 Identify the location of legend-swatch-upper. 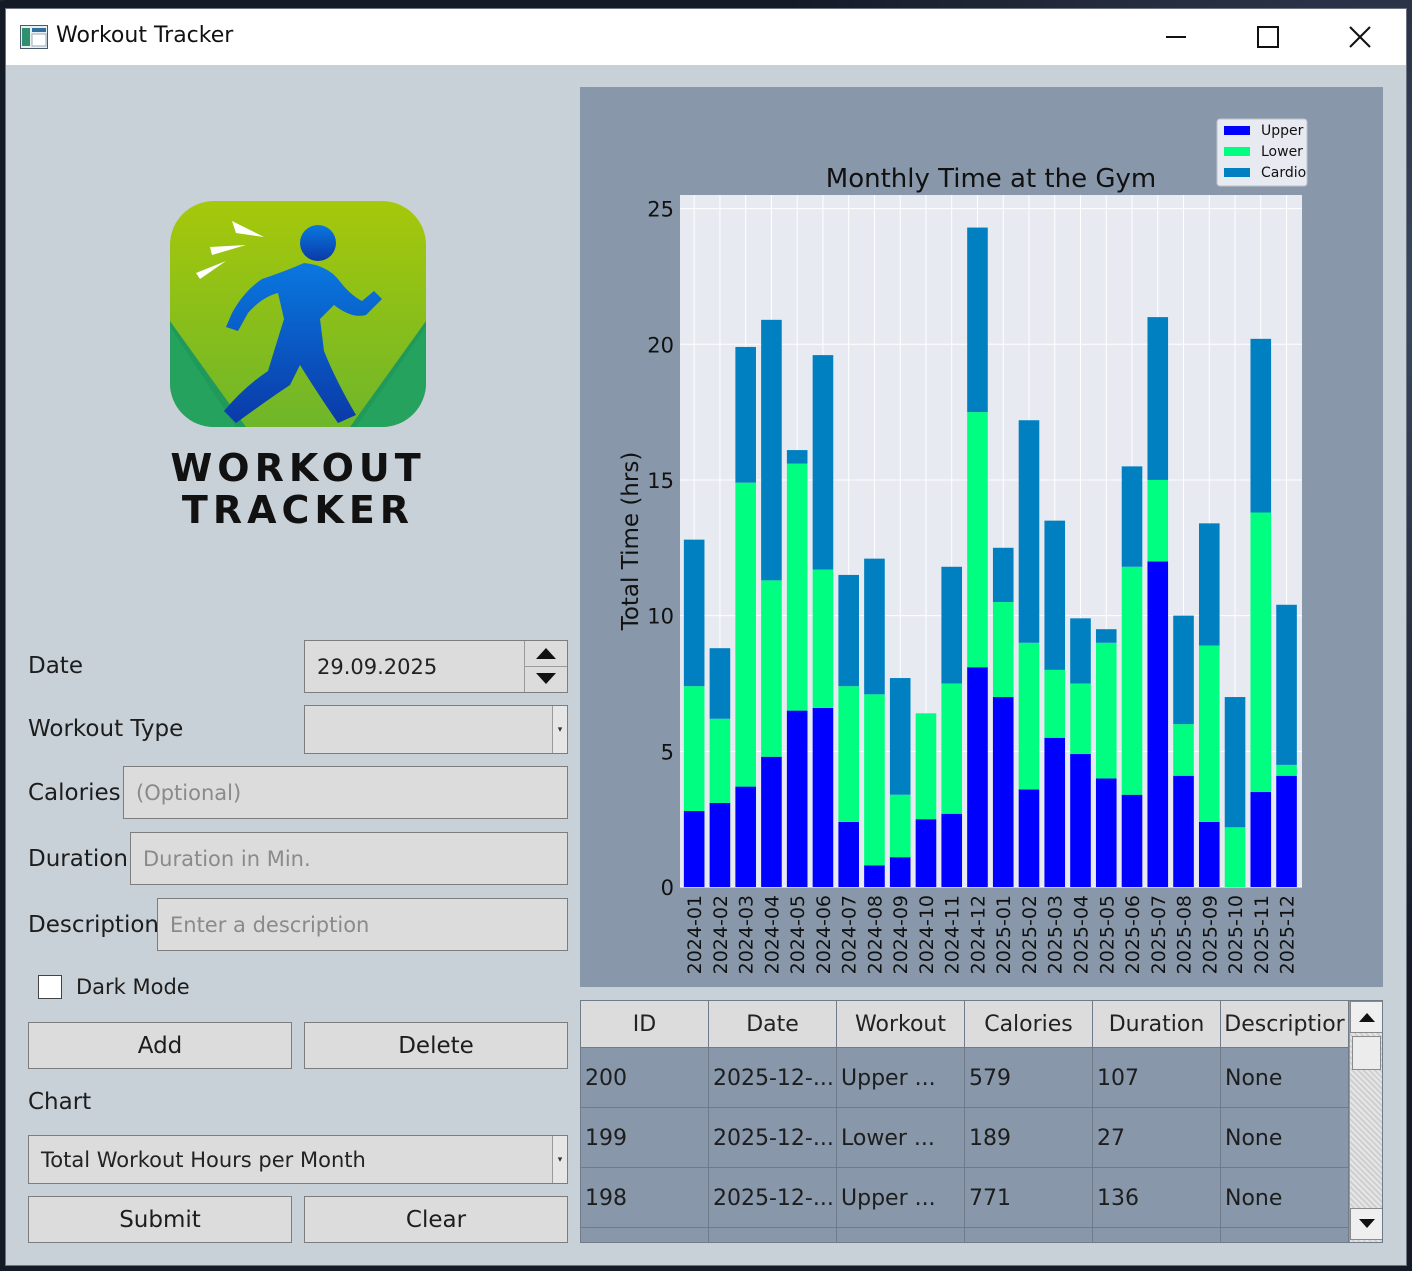
(1237, 130).